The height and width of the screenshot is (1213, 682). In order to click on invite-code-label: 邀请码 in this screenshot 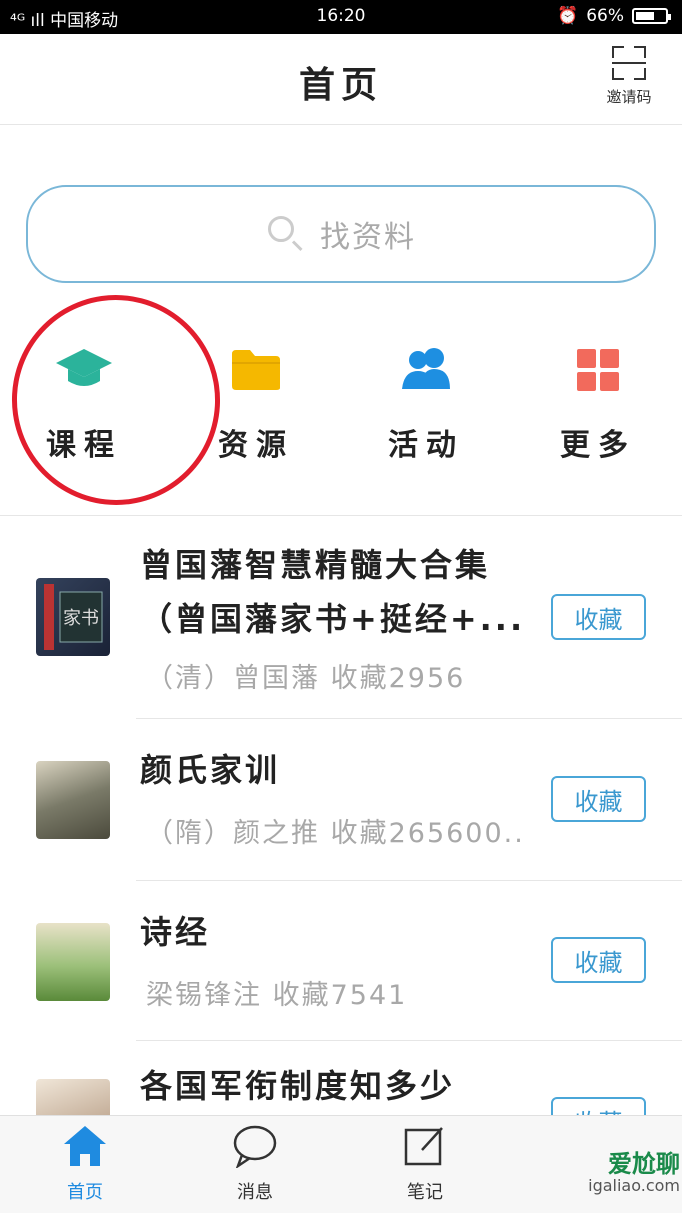, I will do `click(629, 97)`.